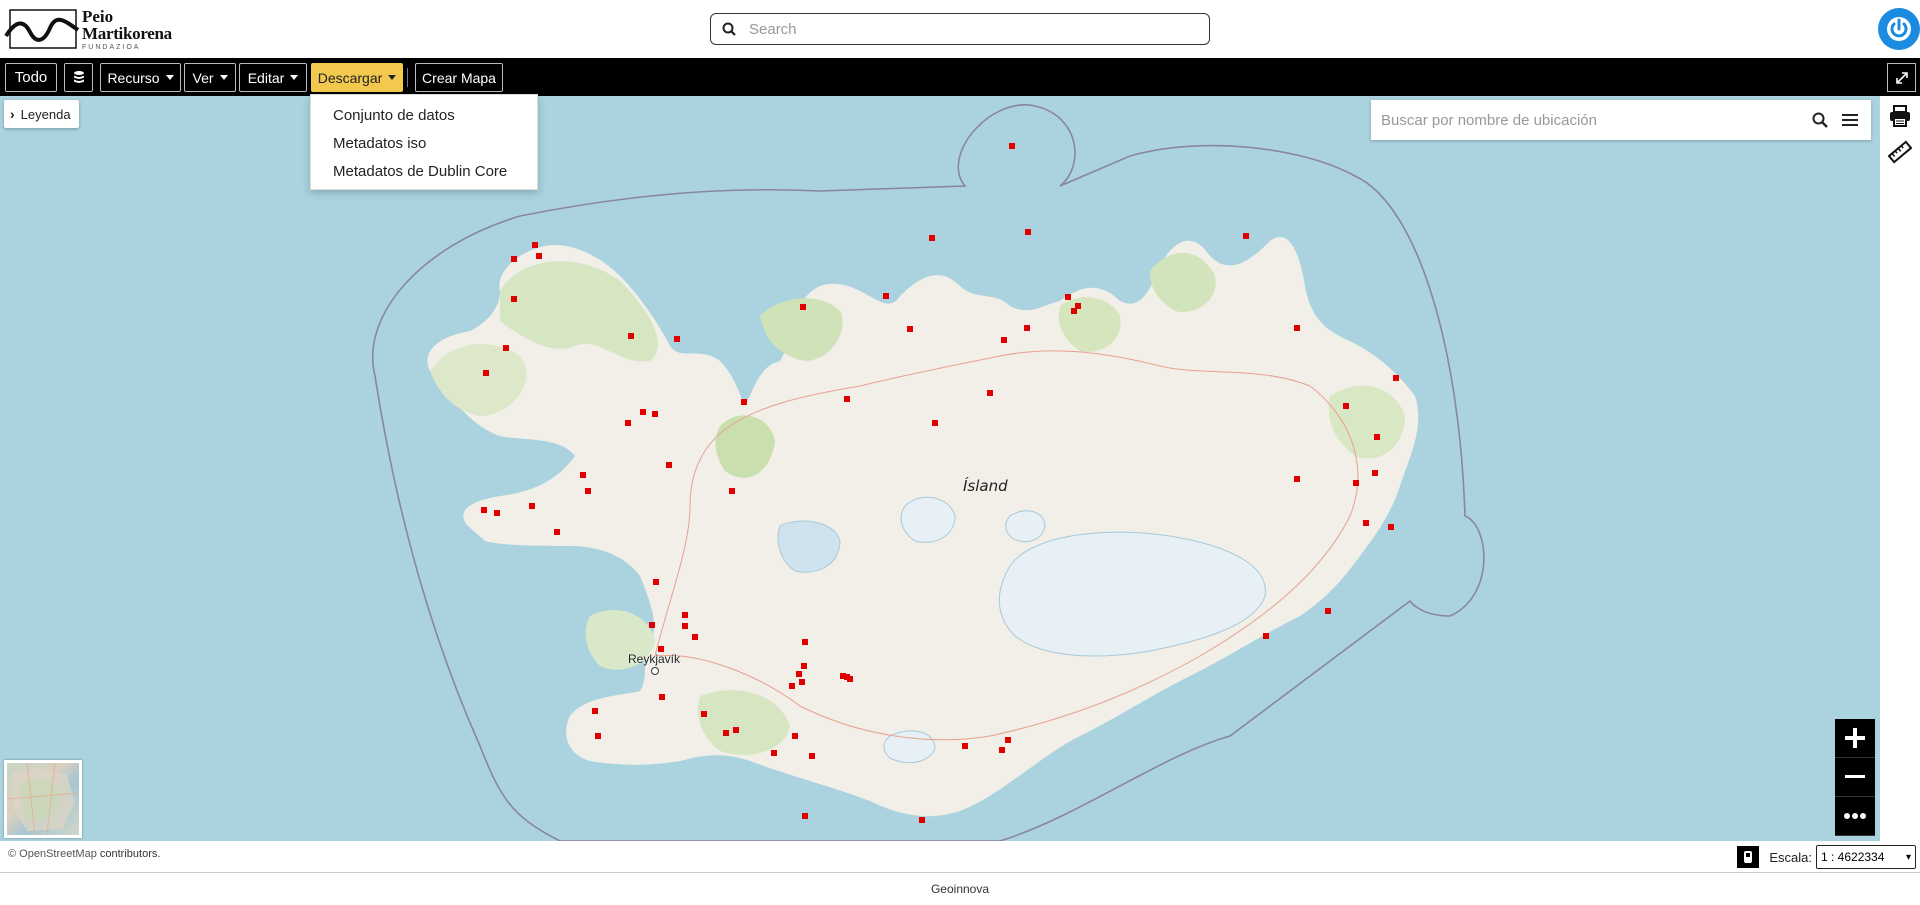 The image size is (1920, 905). Describe the element at coordinates (94, 29) in the screenshot. I see `logo: Peio Martikorena FUNDAZIOA` at that location.